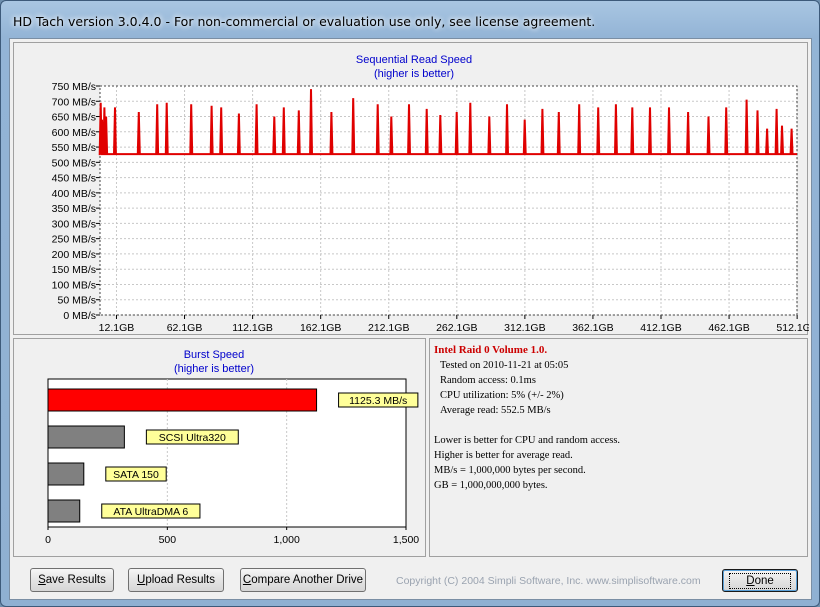  Describe the element at coordinates (503, 455) in the screenshot. I see `note-higher-better: Higher is better for average read.` at that location.